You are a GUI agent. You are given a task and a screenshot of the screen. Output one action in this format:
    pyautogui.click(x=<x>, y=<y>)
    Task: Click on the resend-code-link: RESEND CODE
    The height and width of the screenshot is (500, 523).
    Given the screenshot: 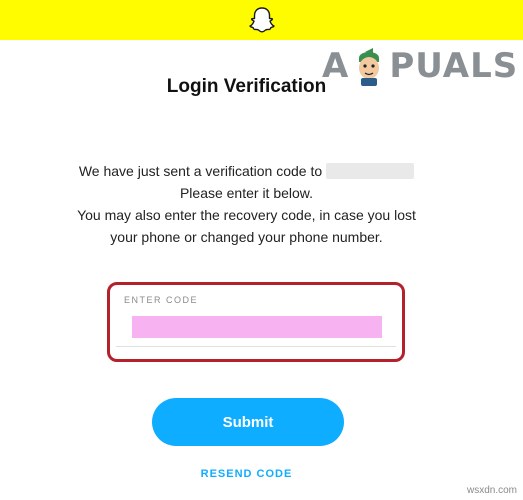 What is the action you would take?
    pyautogui.click(x=246, y=474)
    